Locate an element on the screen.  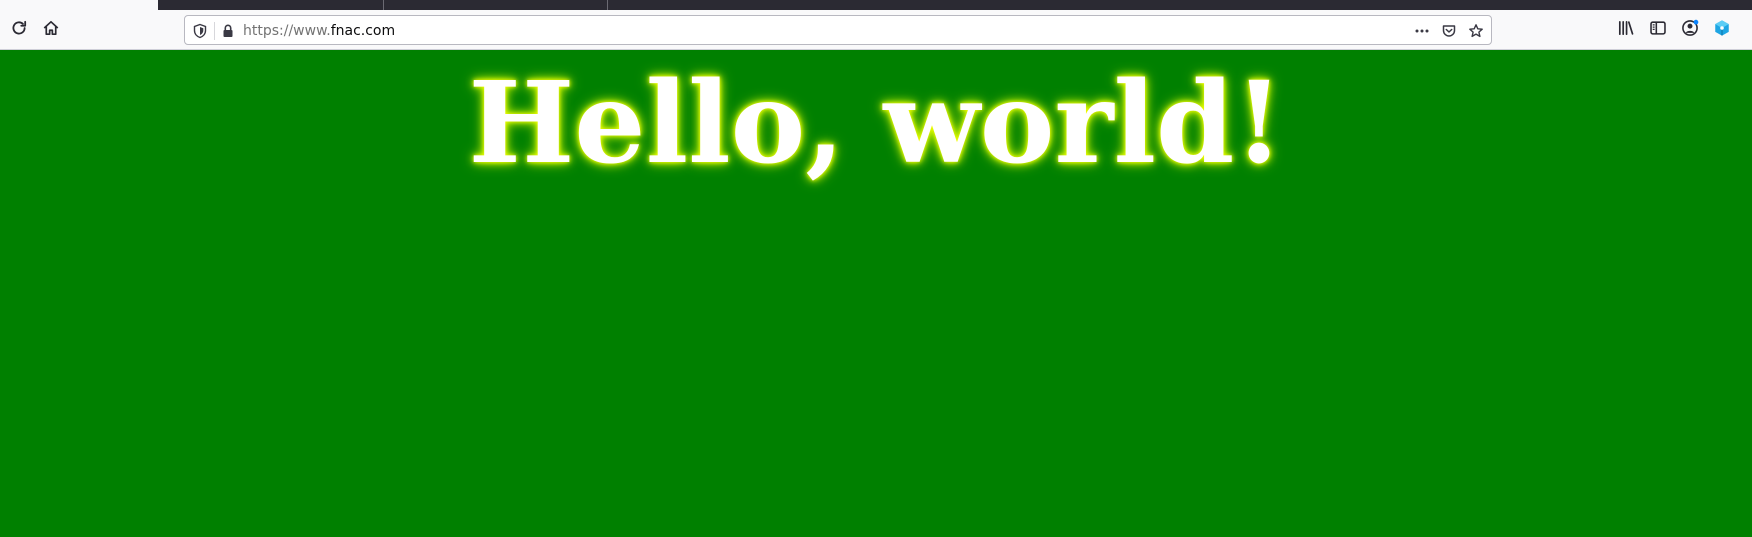
tab-strip is located at coordinates (876, 5).